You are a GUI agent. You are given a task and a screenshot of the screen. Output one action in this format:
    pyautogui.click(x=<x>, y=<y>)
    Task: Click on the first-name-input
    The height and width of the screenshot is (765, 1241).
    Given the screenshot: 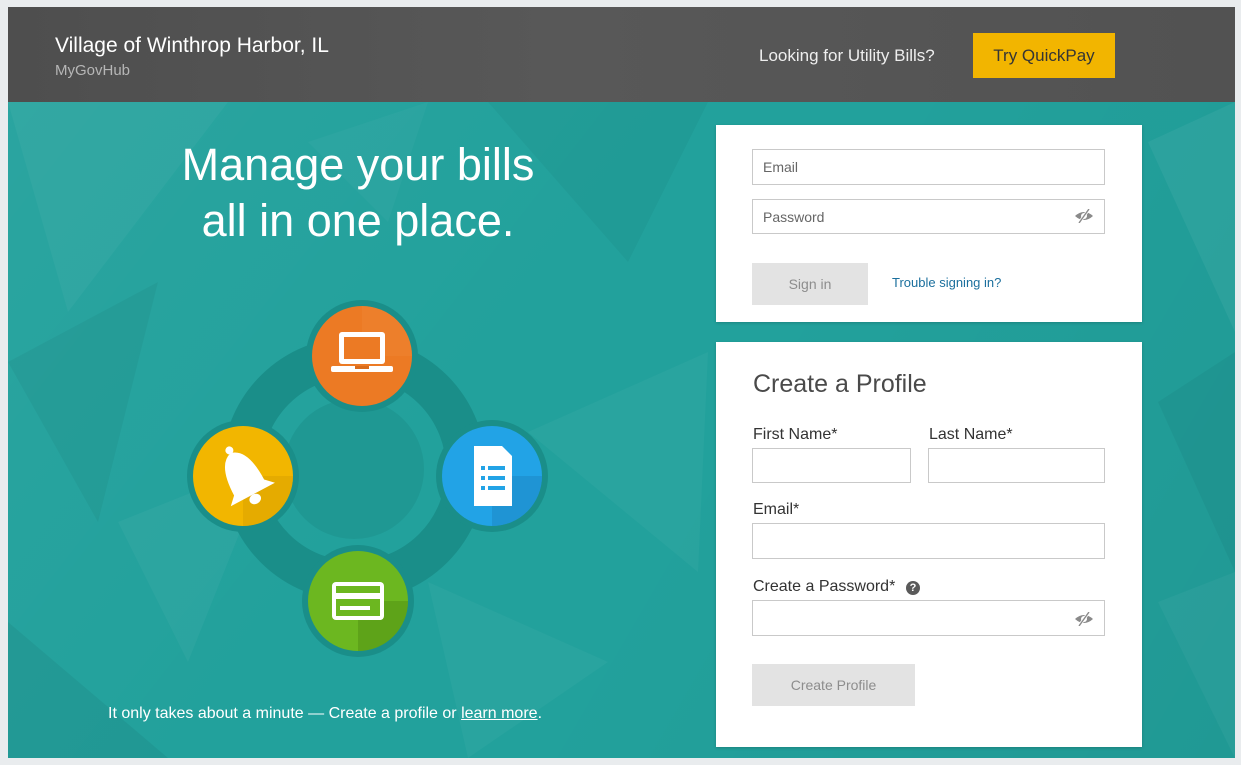 What is the action you would take?
    pyautogui.click(x=831, y=465)
    